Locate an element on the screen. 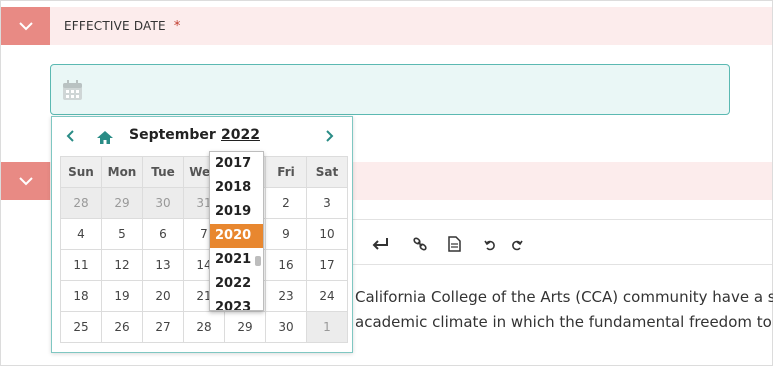 This screenshot has width=773, height=366. calendar-week-row: 28293031123 is located at coordinates (204, 203).